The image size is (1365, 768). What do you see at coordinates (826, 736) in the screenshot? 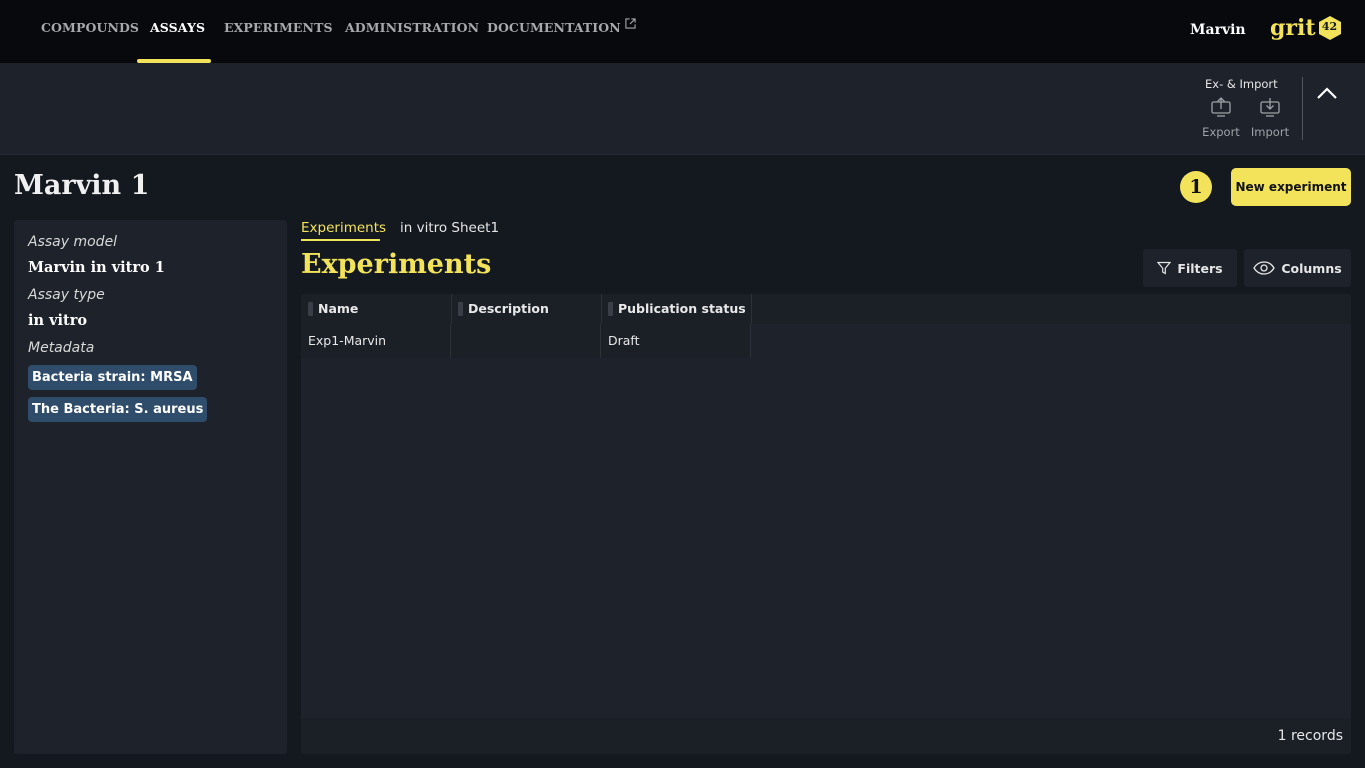
I see `table-footer: 1 records` at bounding box center [826, 736].